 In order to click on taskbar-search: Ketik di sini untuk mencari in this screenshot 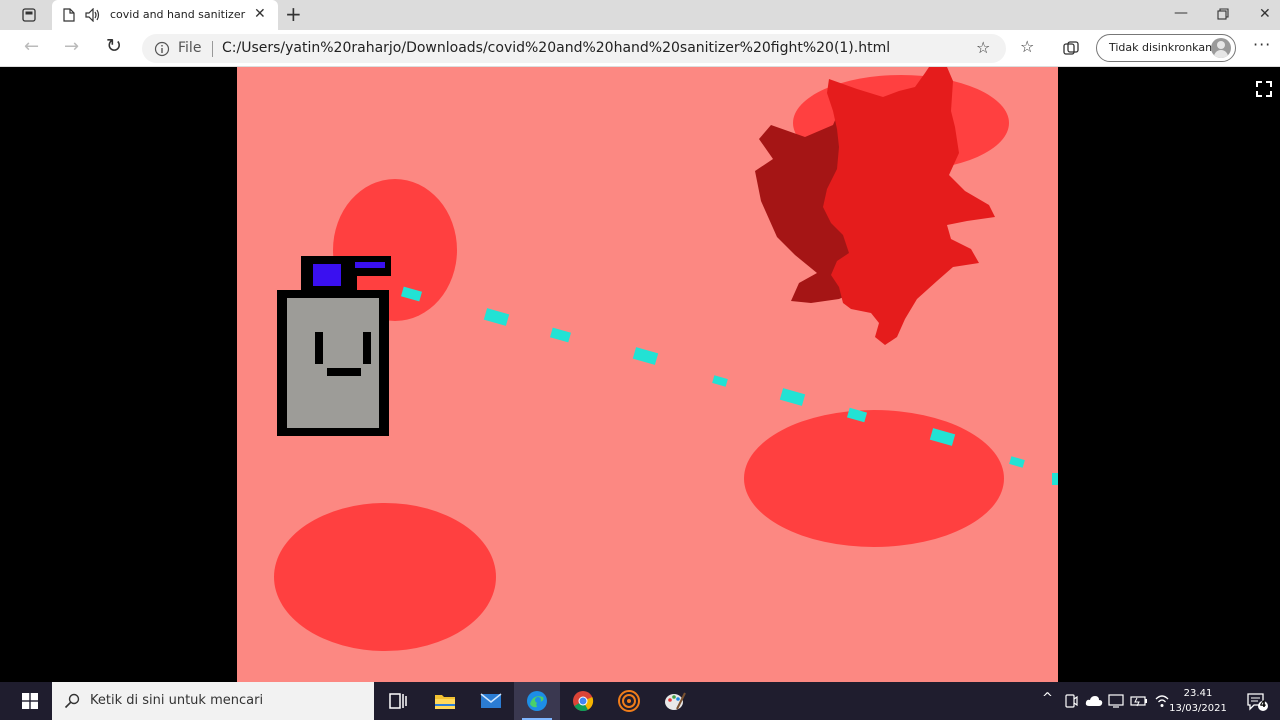, I will do `click(213, 701)`.